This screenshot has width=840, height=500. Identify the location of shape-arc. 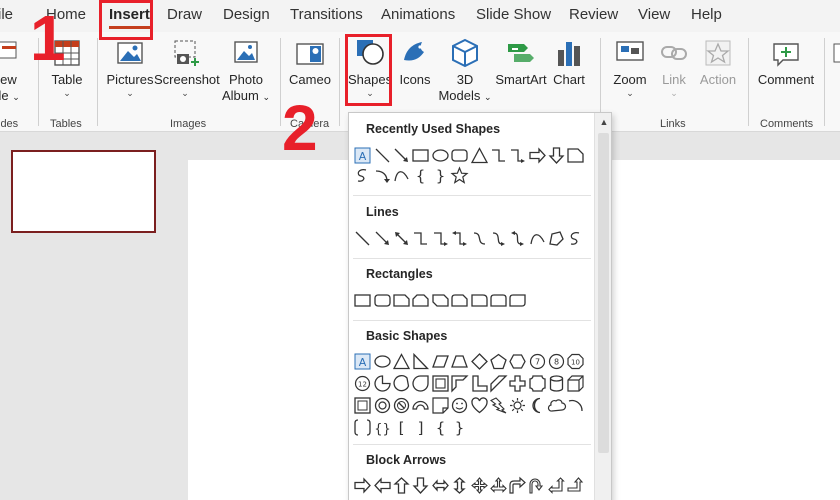
(575, 405).